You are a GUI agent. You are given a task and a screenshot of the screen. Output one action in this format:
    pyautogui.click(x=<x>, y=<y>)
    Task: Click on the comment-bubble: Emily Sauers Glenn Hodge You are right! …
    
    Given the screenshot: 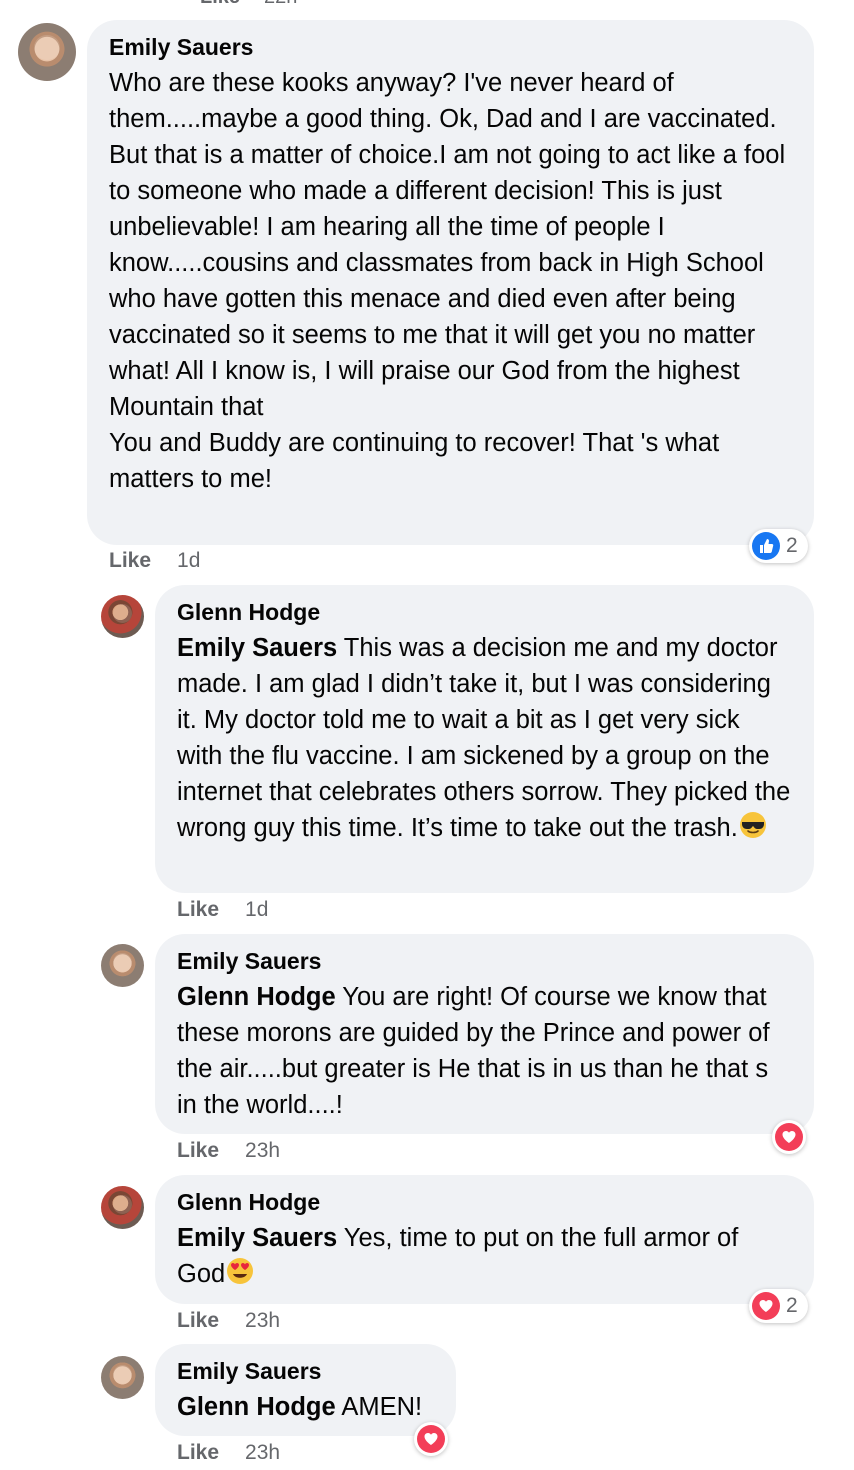 What is the action you would take?
    pyautogui.click(x=484, y=1034)
    